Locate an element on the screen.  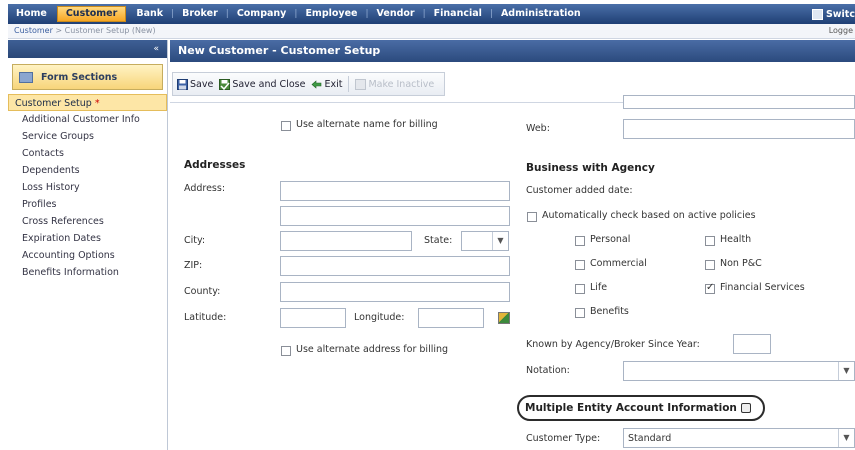
state-select: ▼ is located at coordinates (485, 241).